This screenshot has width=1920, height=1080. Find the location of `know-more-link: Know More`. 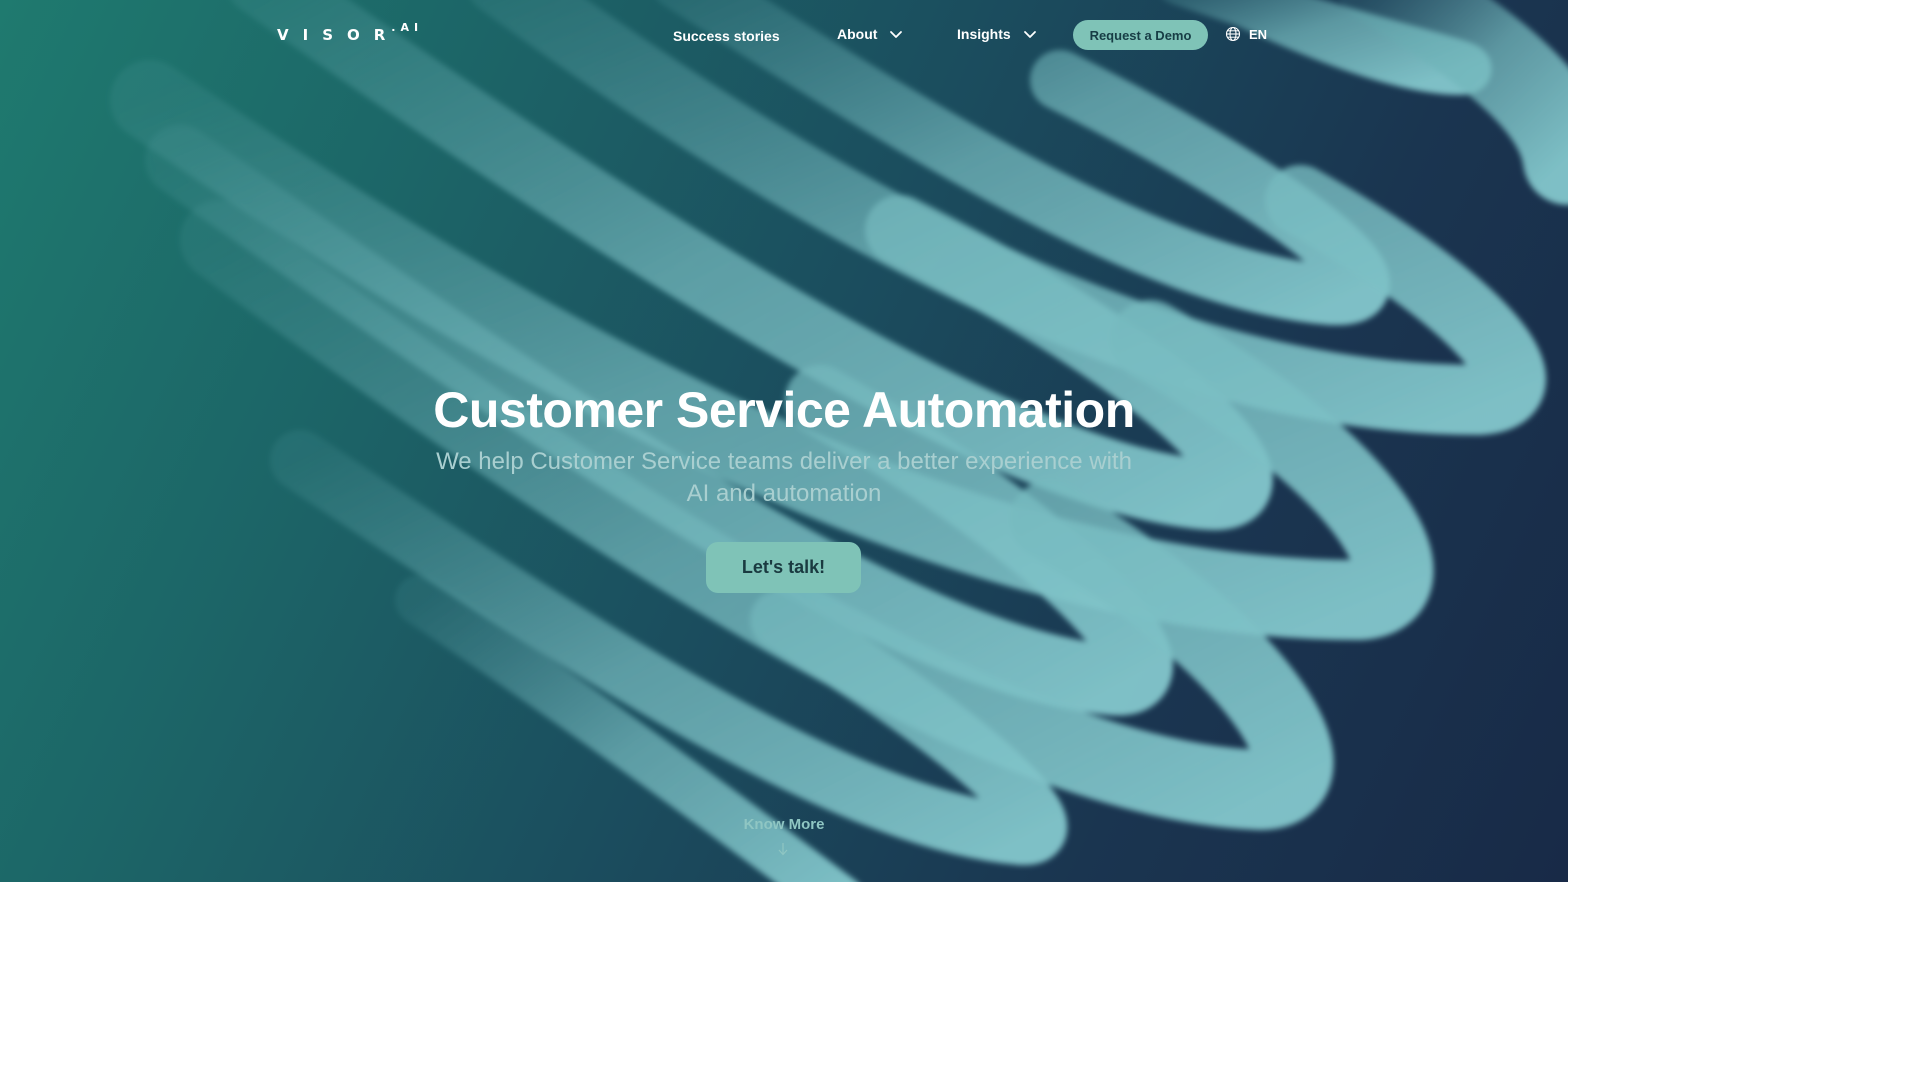

know-more-link: Know More is located at coordinates (784, 824).